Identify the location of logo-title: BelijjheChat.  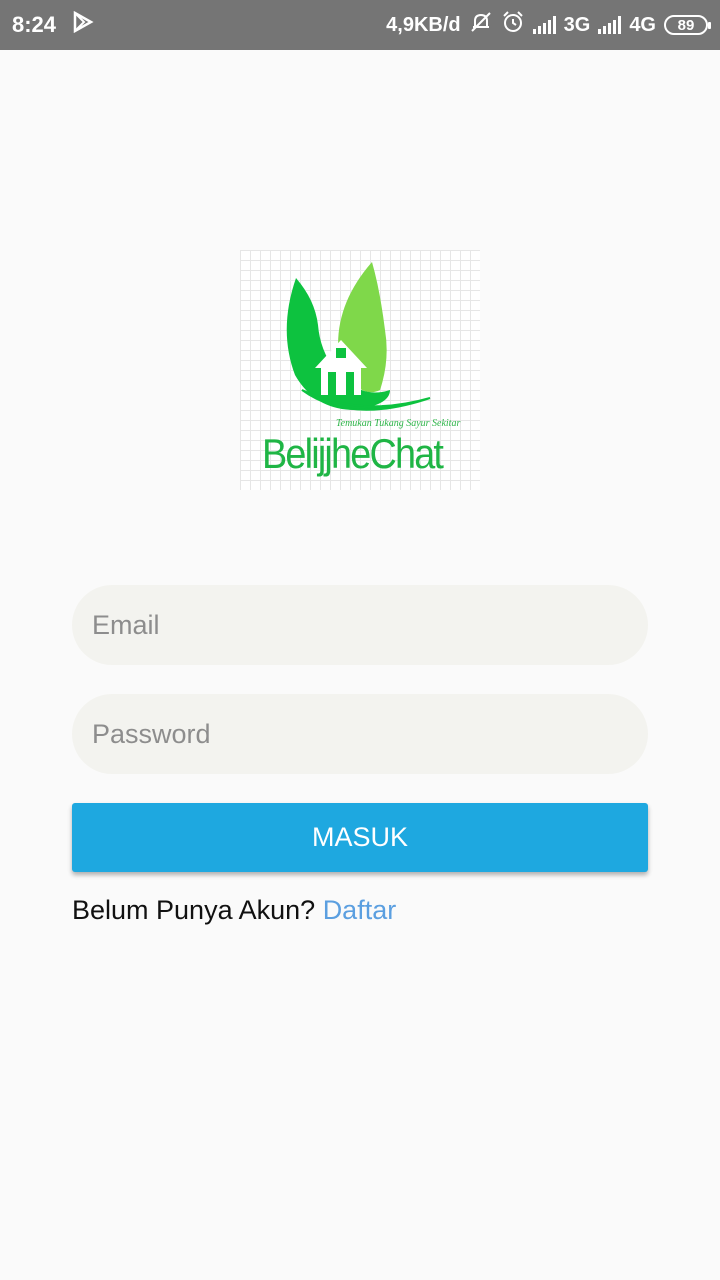
(353, 453).